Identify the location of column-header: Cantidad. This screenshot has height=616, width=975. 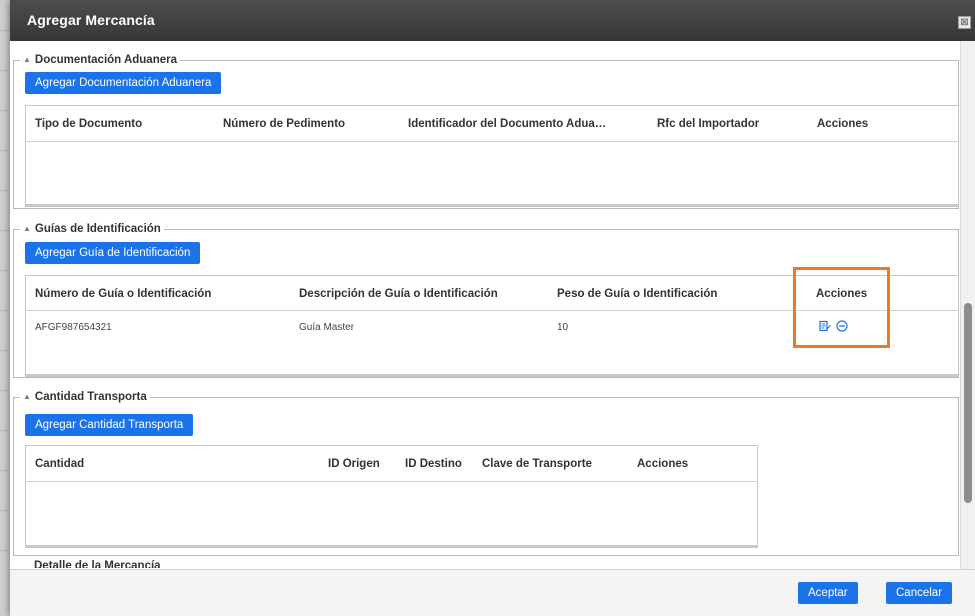
(59, 464).